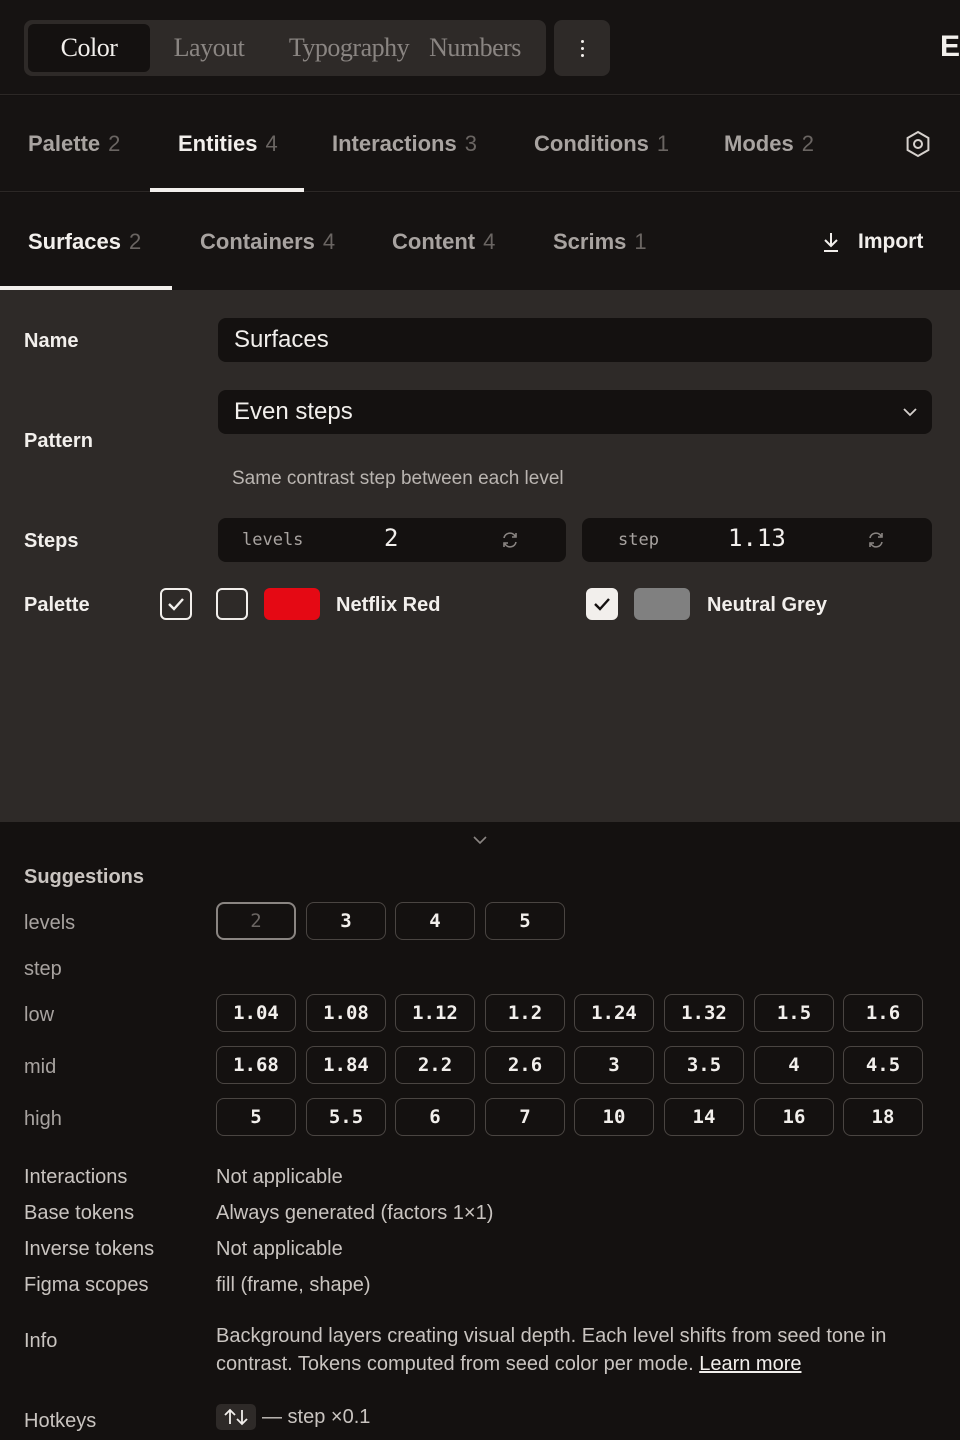  I want to click on tab-scrims: Scrims 1, so click(600, 241).